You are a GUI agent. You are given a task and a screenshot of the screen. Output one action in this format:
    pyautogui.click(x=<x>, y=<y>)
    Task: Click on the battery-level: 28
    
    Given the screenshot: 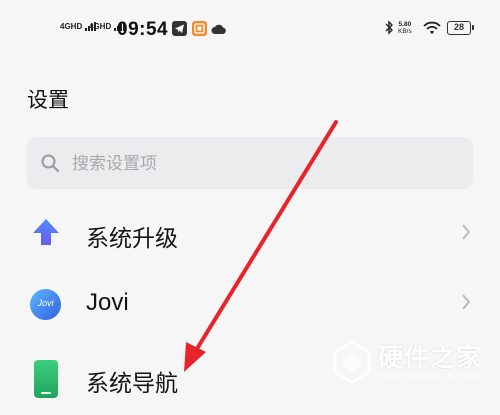 What is the action you would take?
    pyautogui.click(x=458, y=27)
    